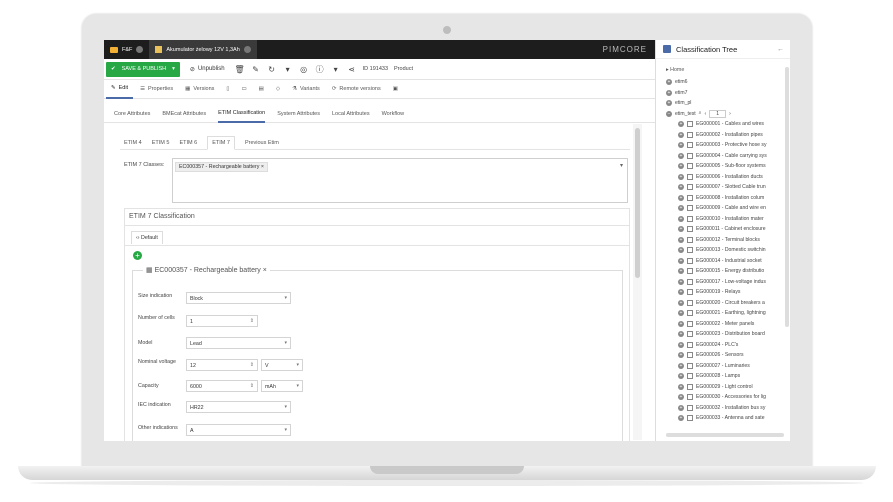  Describe the element at coordinates (199, 89) in the screenshot. I see `tab-versions: ▦ Versions` at that location.